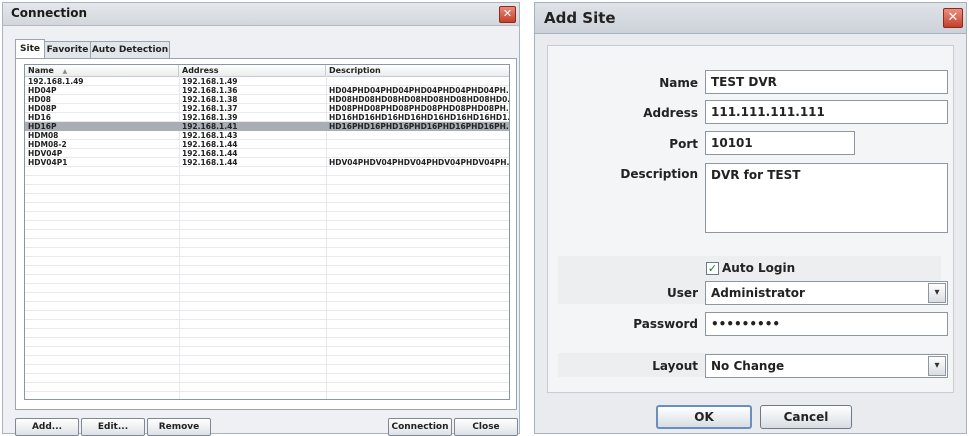  What do you see at coordinates (39, 117) in the screenshot?
I see `cell-name: HD16` at bounding box center [39, 117].